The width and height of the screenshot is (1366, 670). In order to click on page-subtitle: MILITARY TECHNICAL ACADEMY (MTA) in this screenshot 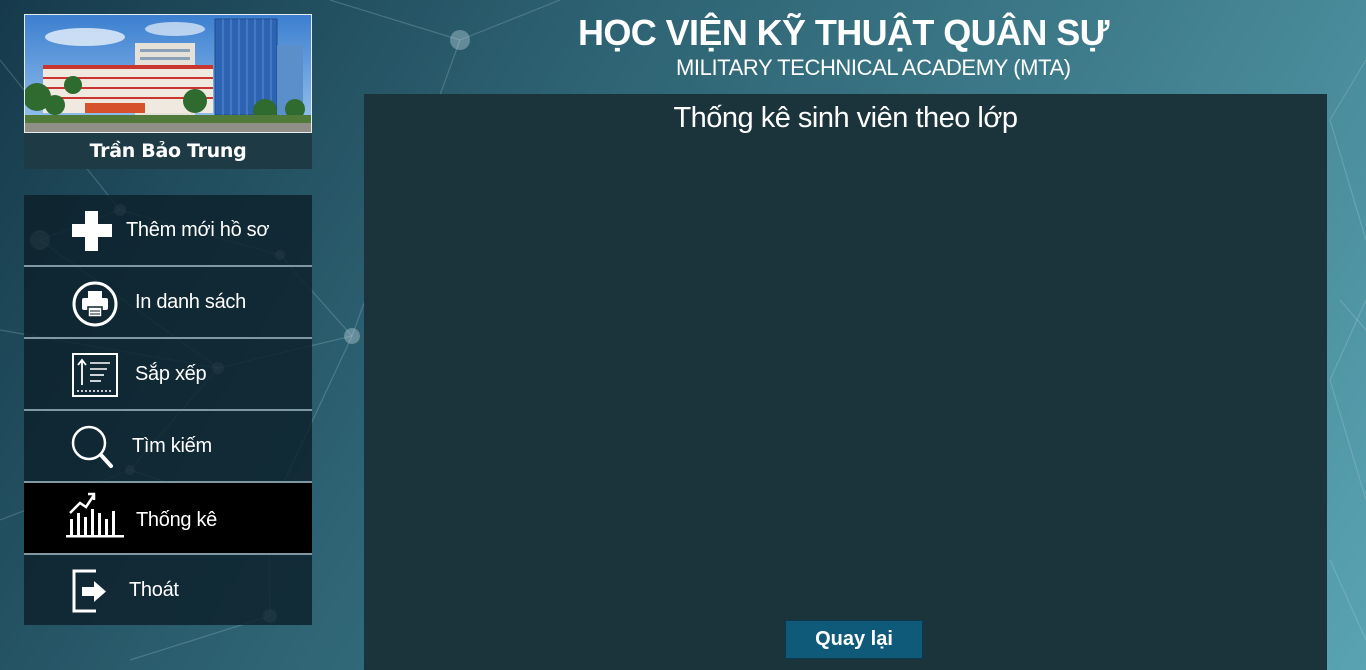, I will do `click(873, 67)`.